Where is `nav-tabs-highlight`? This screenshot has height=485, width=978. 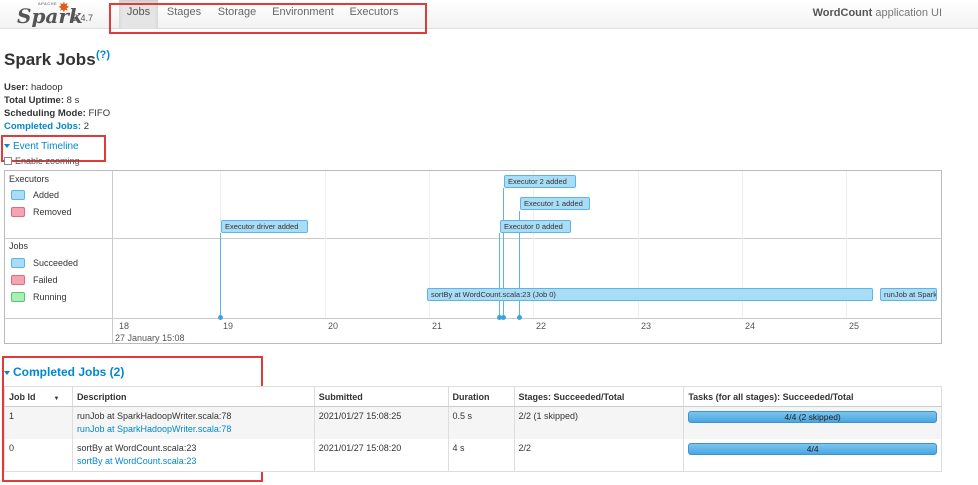 nav-tabs-highlight is located at coordinates (268, 18).